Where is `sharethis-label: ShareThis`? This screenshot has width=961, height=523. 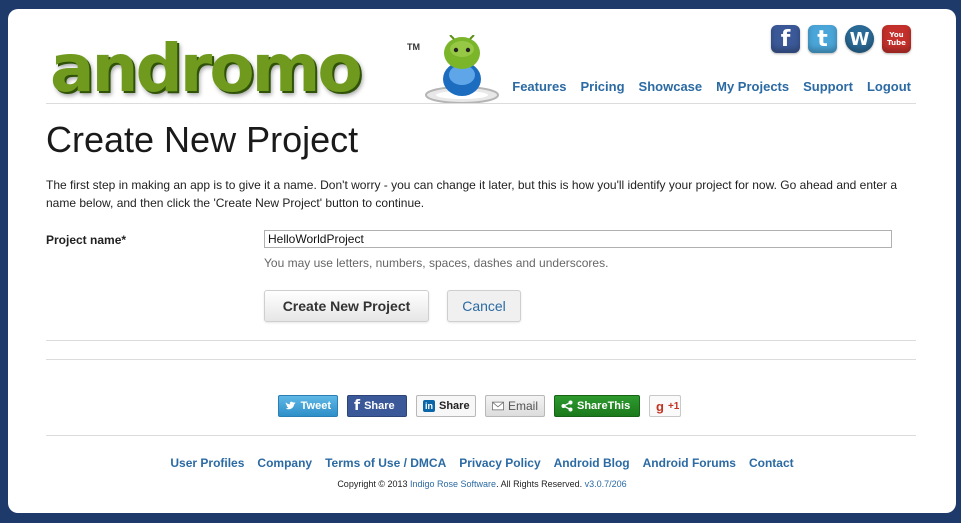 sharethis-label: ShareThis is located at coordinates (604, 406).